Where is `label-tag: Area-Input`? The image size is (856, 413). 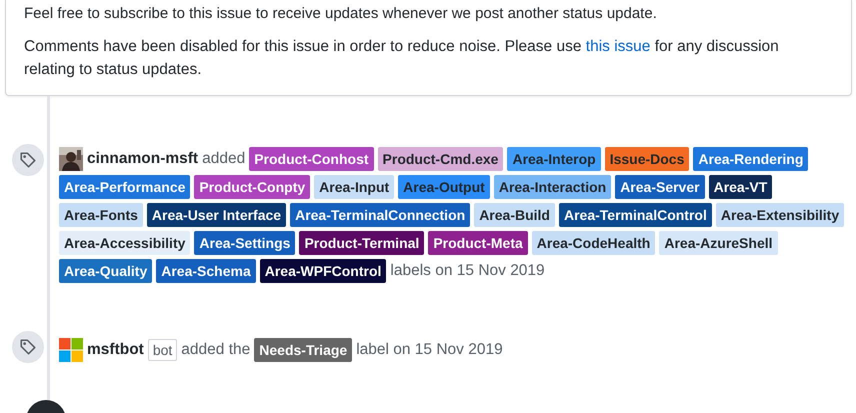 label-tag: Area-Input is located at coordinates (354, 187).